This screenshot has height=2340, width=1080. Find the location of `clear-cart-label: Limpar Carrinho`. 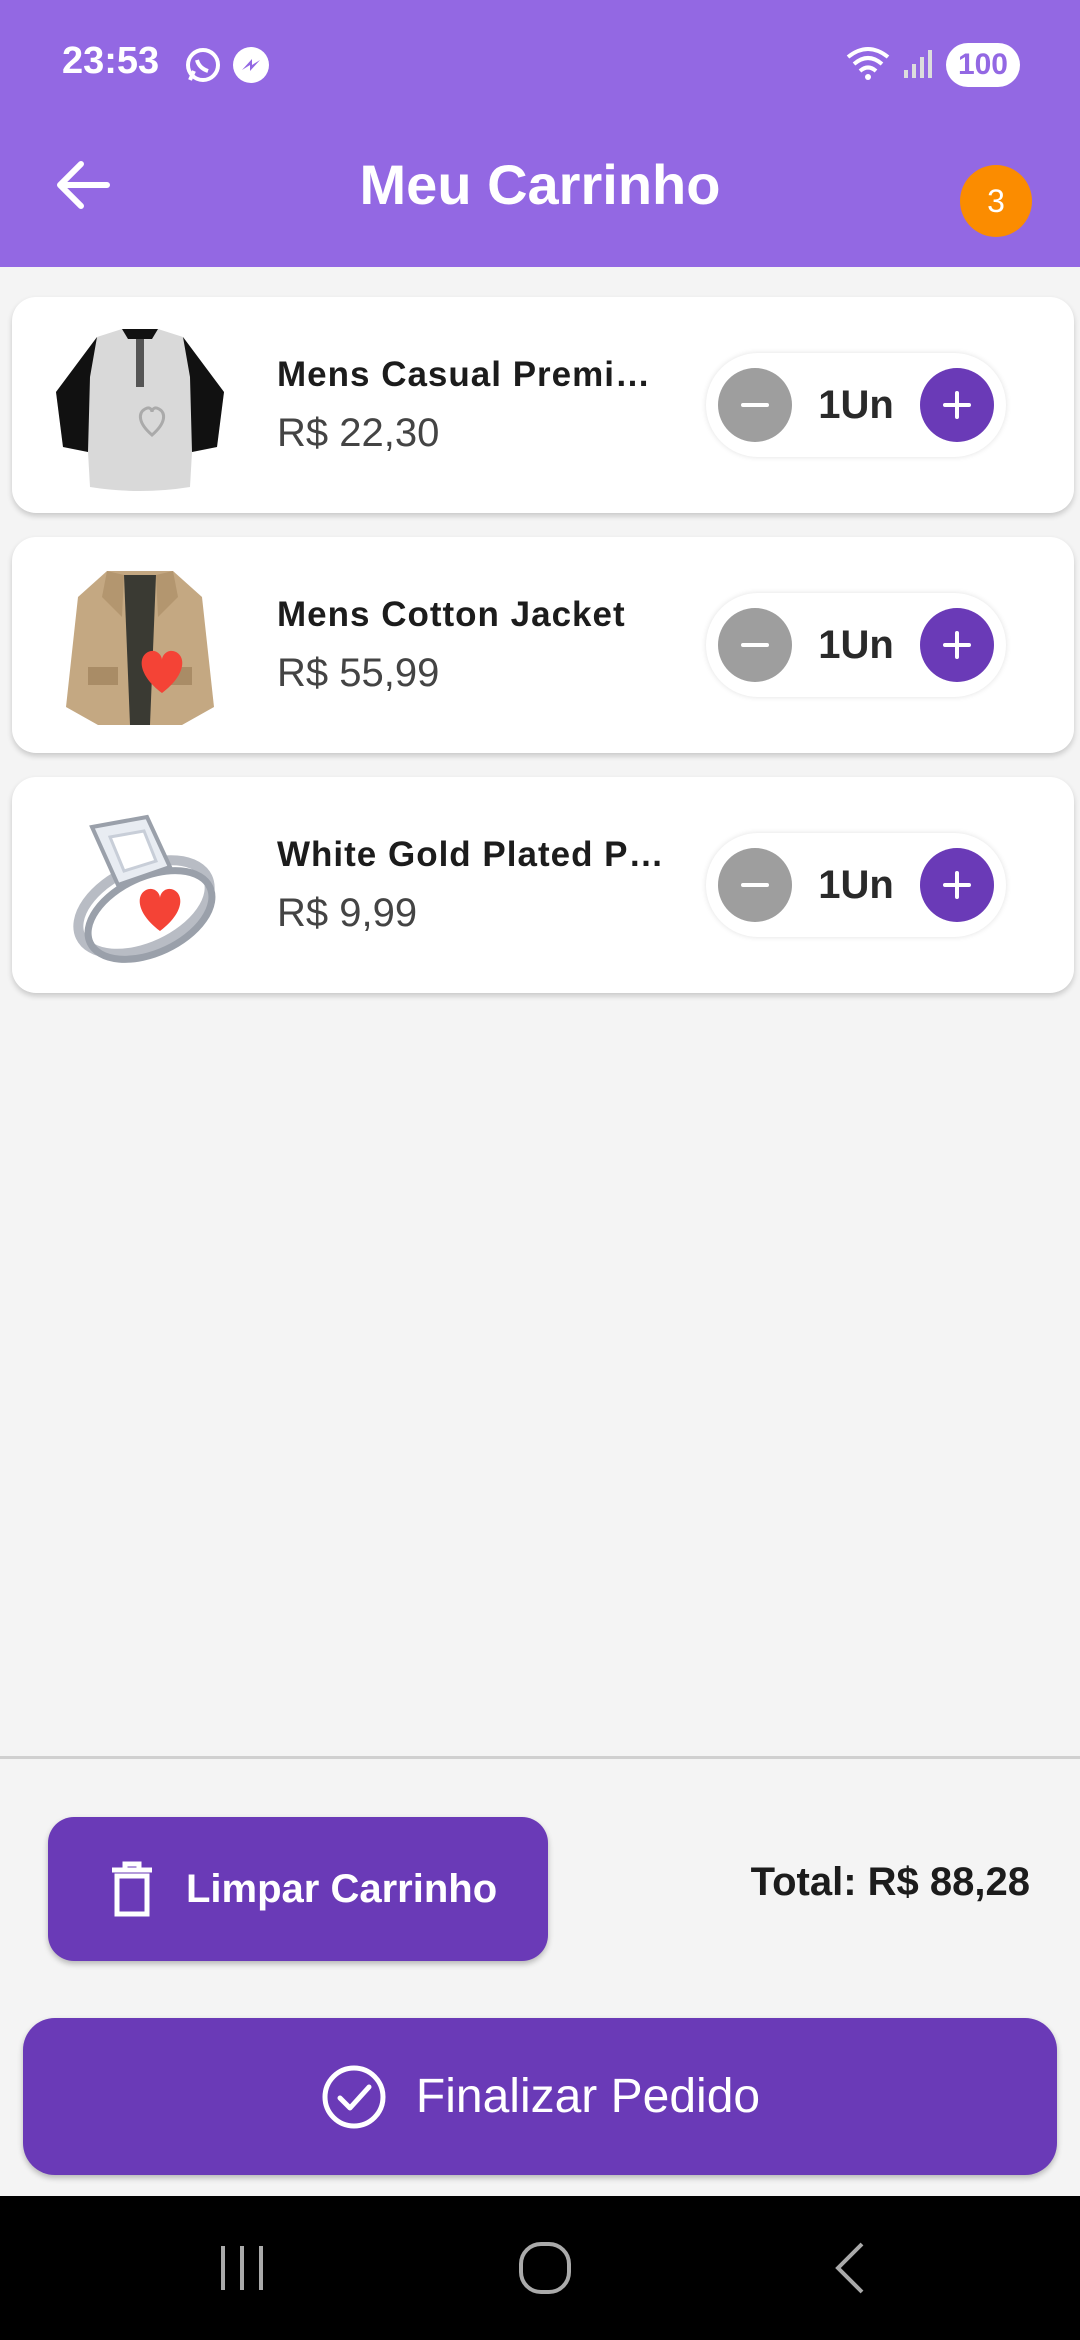

clear-cart-label: Limpar Carrinho is located at coordinates (342, 1888).